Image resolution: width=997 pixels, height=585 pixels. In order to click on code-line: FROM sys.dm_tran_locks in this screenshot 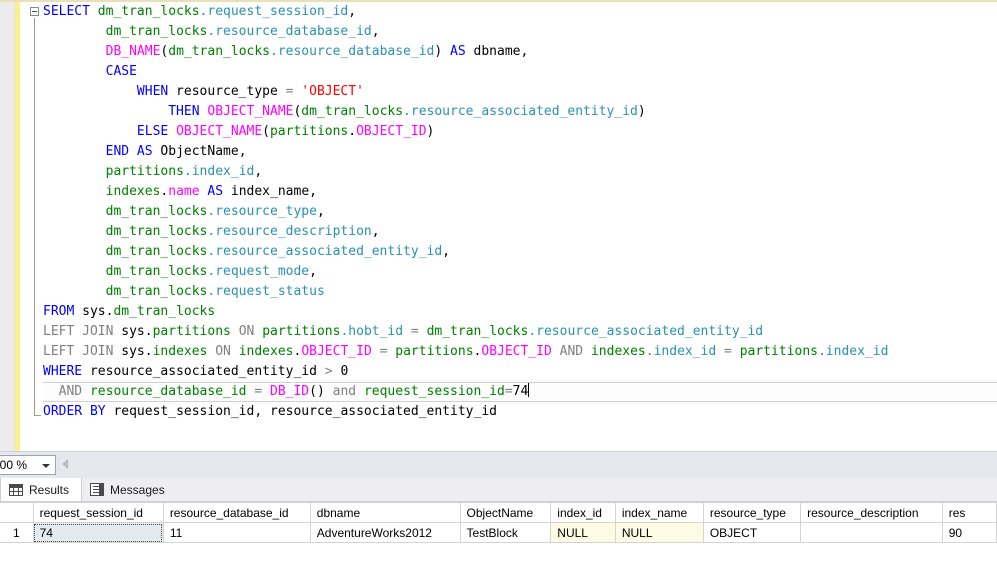, I will do `click(520, 312)`.